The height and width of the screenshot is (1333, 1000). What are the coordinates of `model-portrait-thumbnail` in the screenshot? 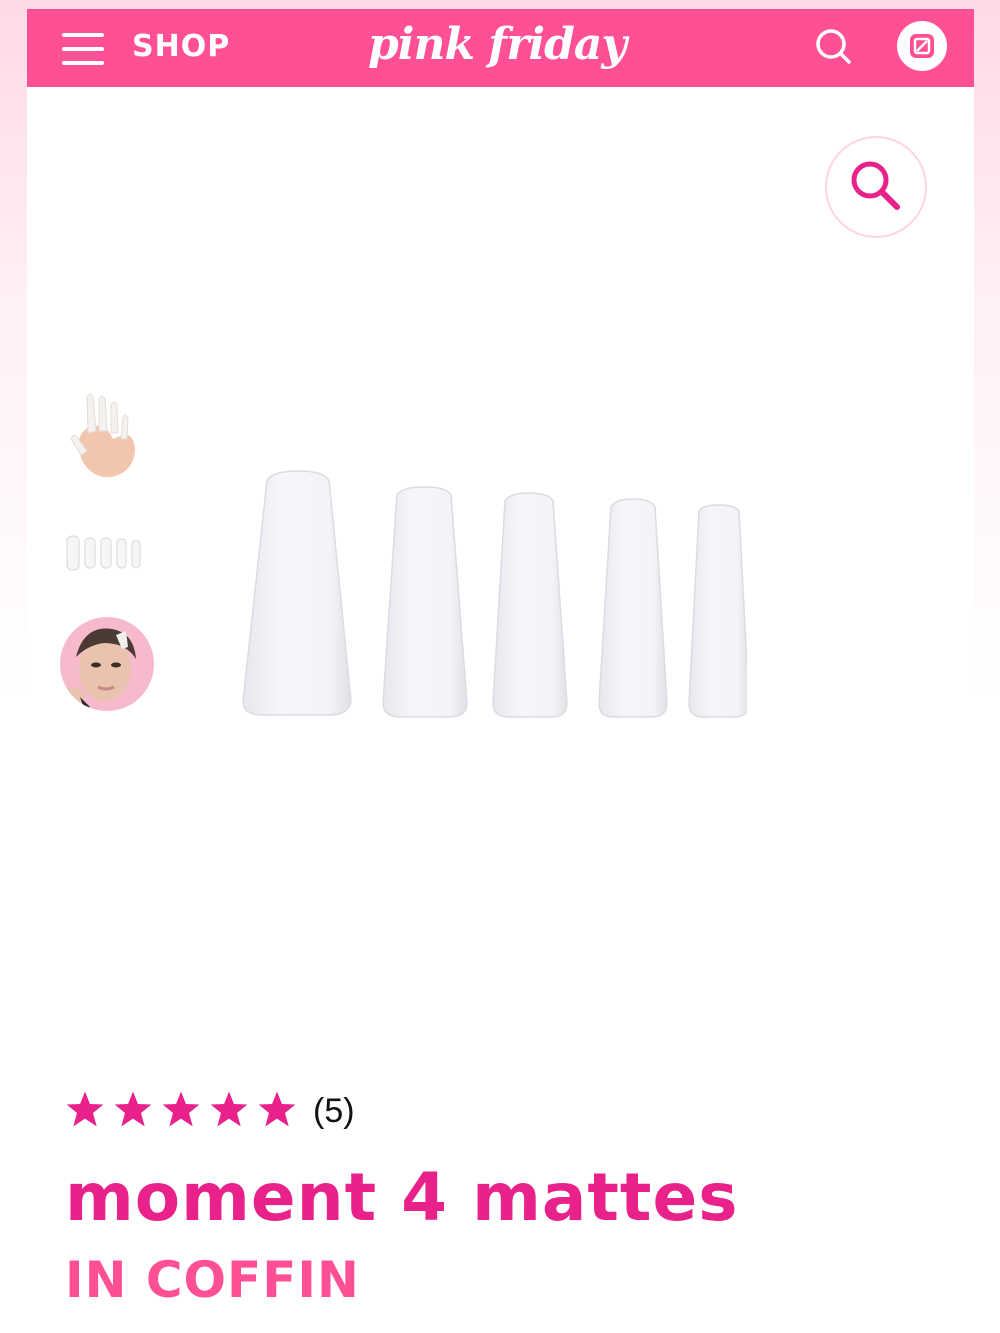 It's located at (107, 664).